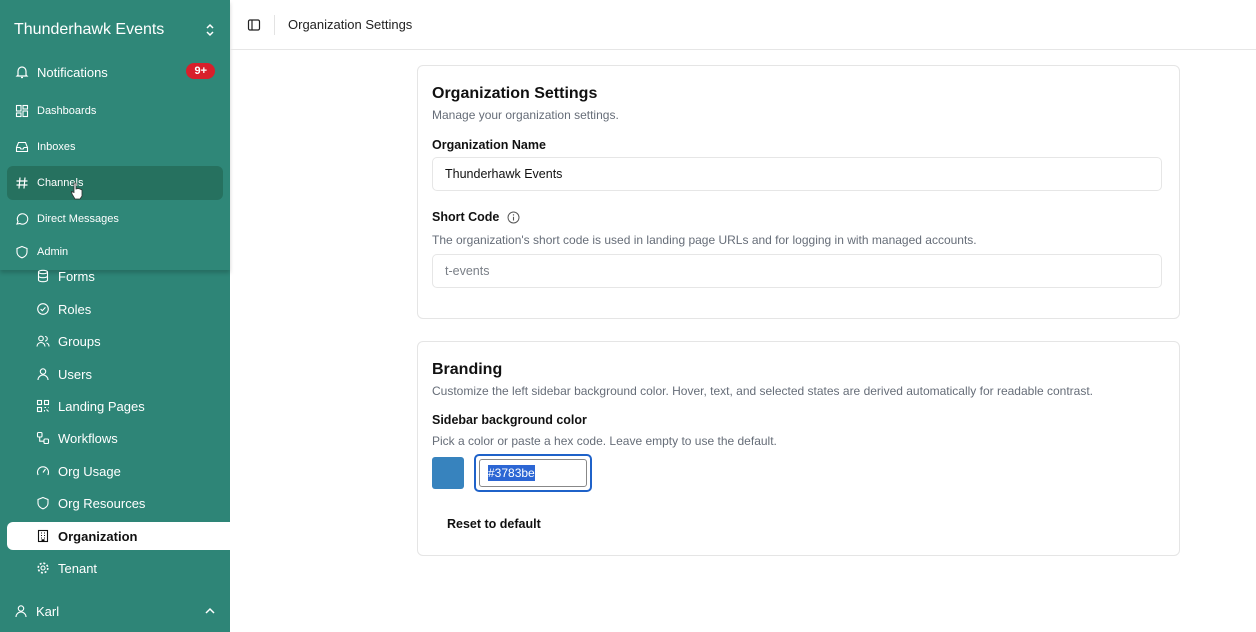 The image size is (1256, 632). Describe the element at coordinates (48, 611) in the screenshot. I see `user-name: Karl` at that location.